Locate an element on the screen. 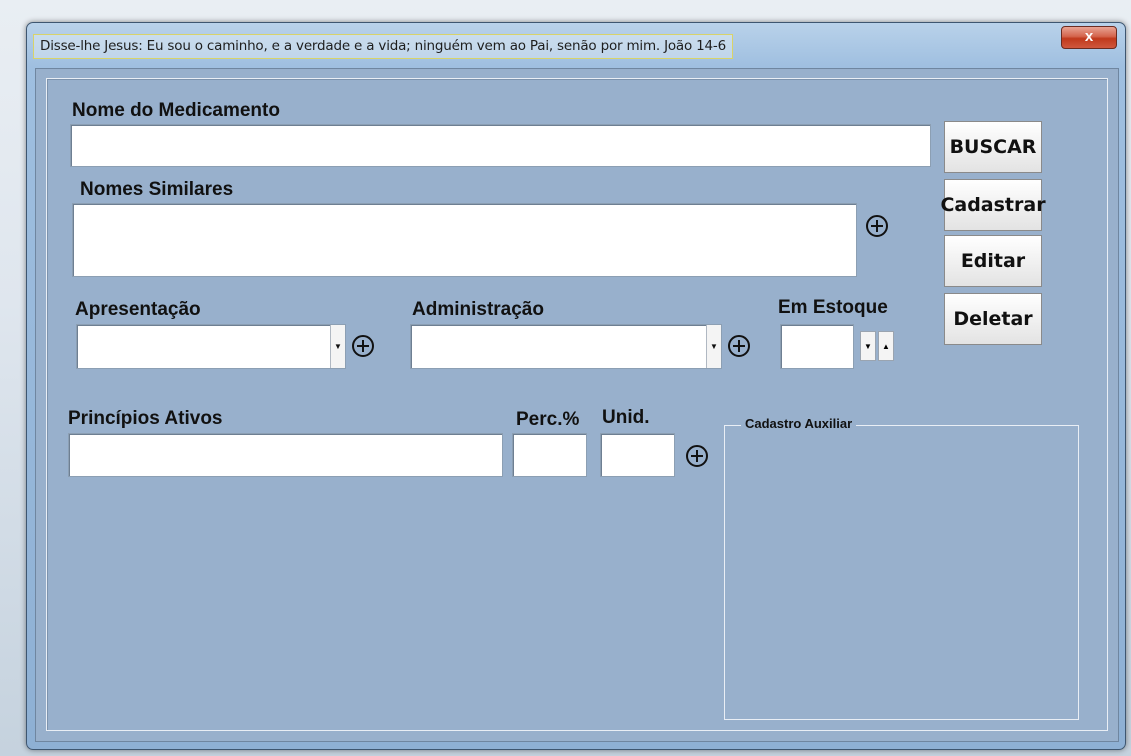 The height and width of the screenshot is (756, 1131). nomes-similares-label: Nomes Similares is located at coordinates (157, 189).